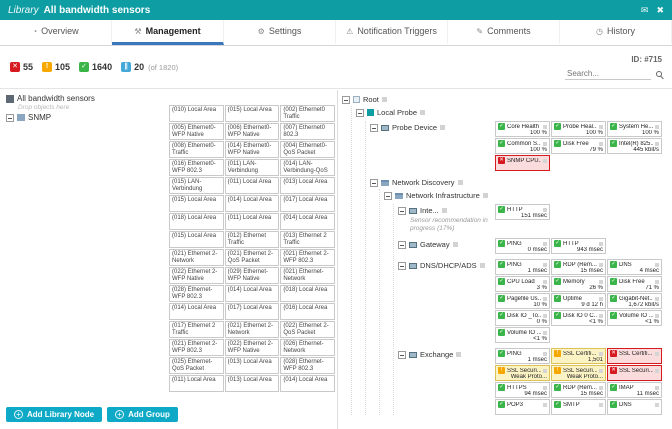  Describe the element at coordinates (578, 129) in the screenshot. I see `sensor-box: ✓ Probe Heal... 100 %` at that location.